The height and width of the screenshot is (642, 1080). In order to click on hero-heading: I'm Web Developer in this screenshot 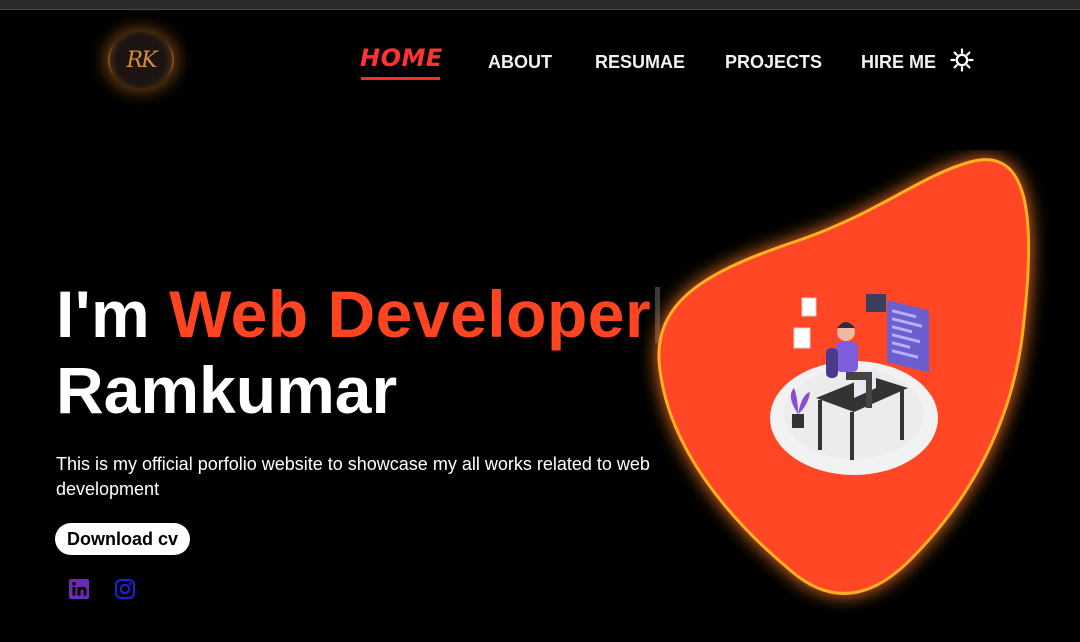, I will do `click(358, 314)`.